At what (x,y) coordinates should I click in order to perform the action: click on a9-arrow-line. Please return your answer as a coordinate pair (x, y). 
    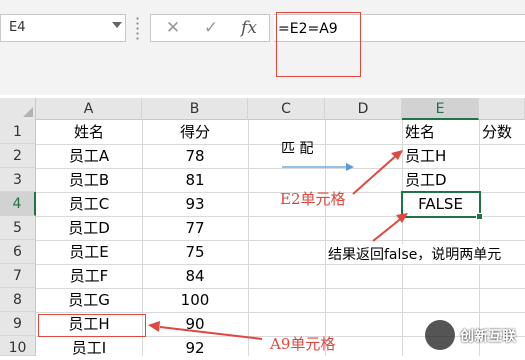
    Looking at the image, I should click on (211, 333).